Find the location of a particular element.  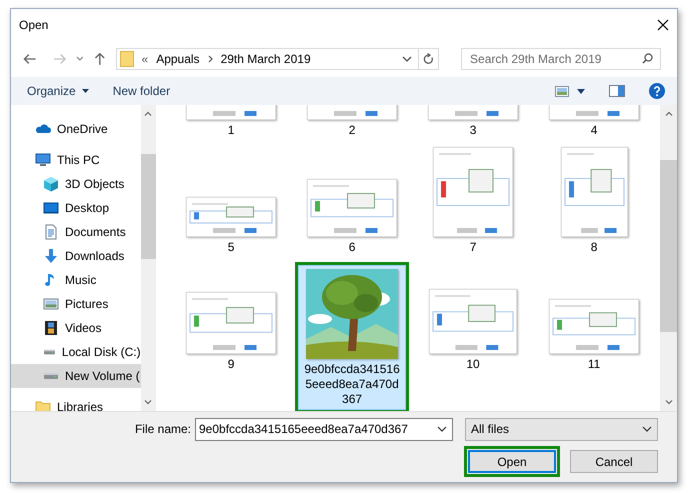

file-item: 3 is located at coordinates (473, 123).